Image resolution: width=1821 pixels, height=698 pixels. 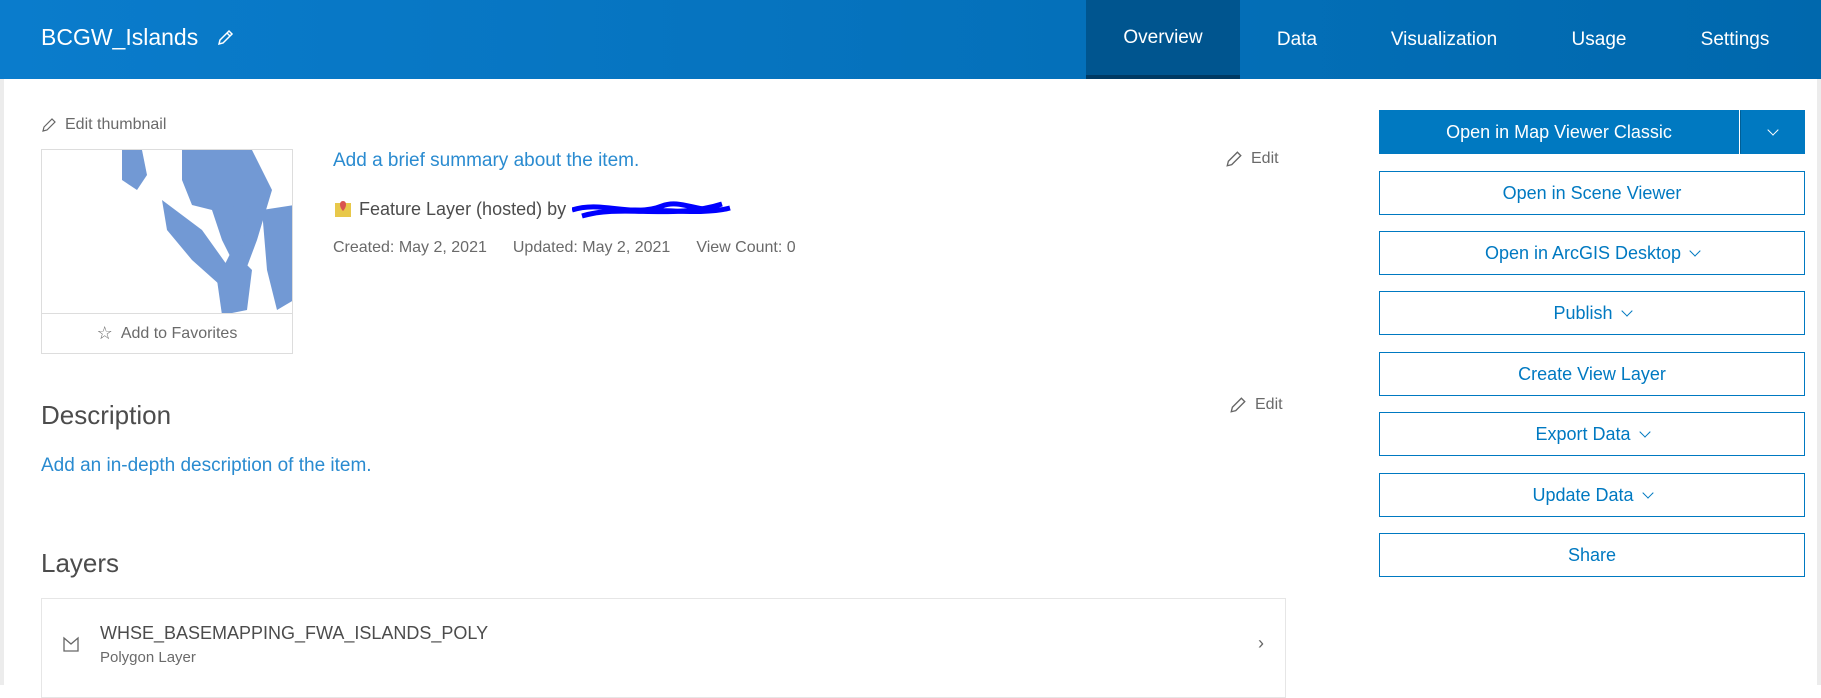 I want to click on feature-layer-icon, so click(x=343, y=209).